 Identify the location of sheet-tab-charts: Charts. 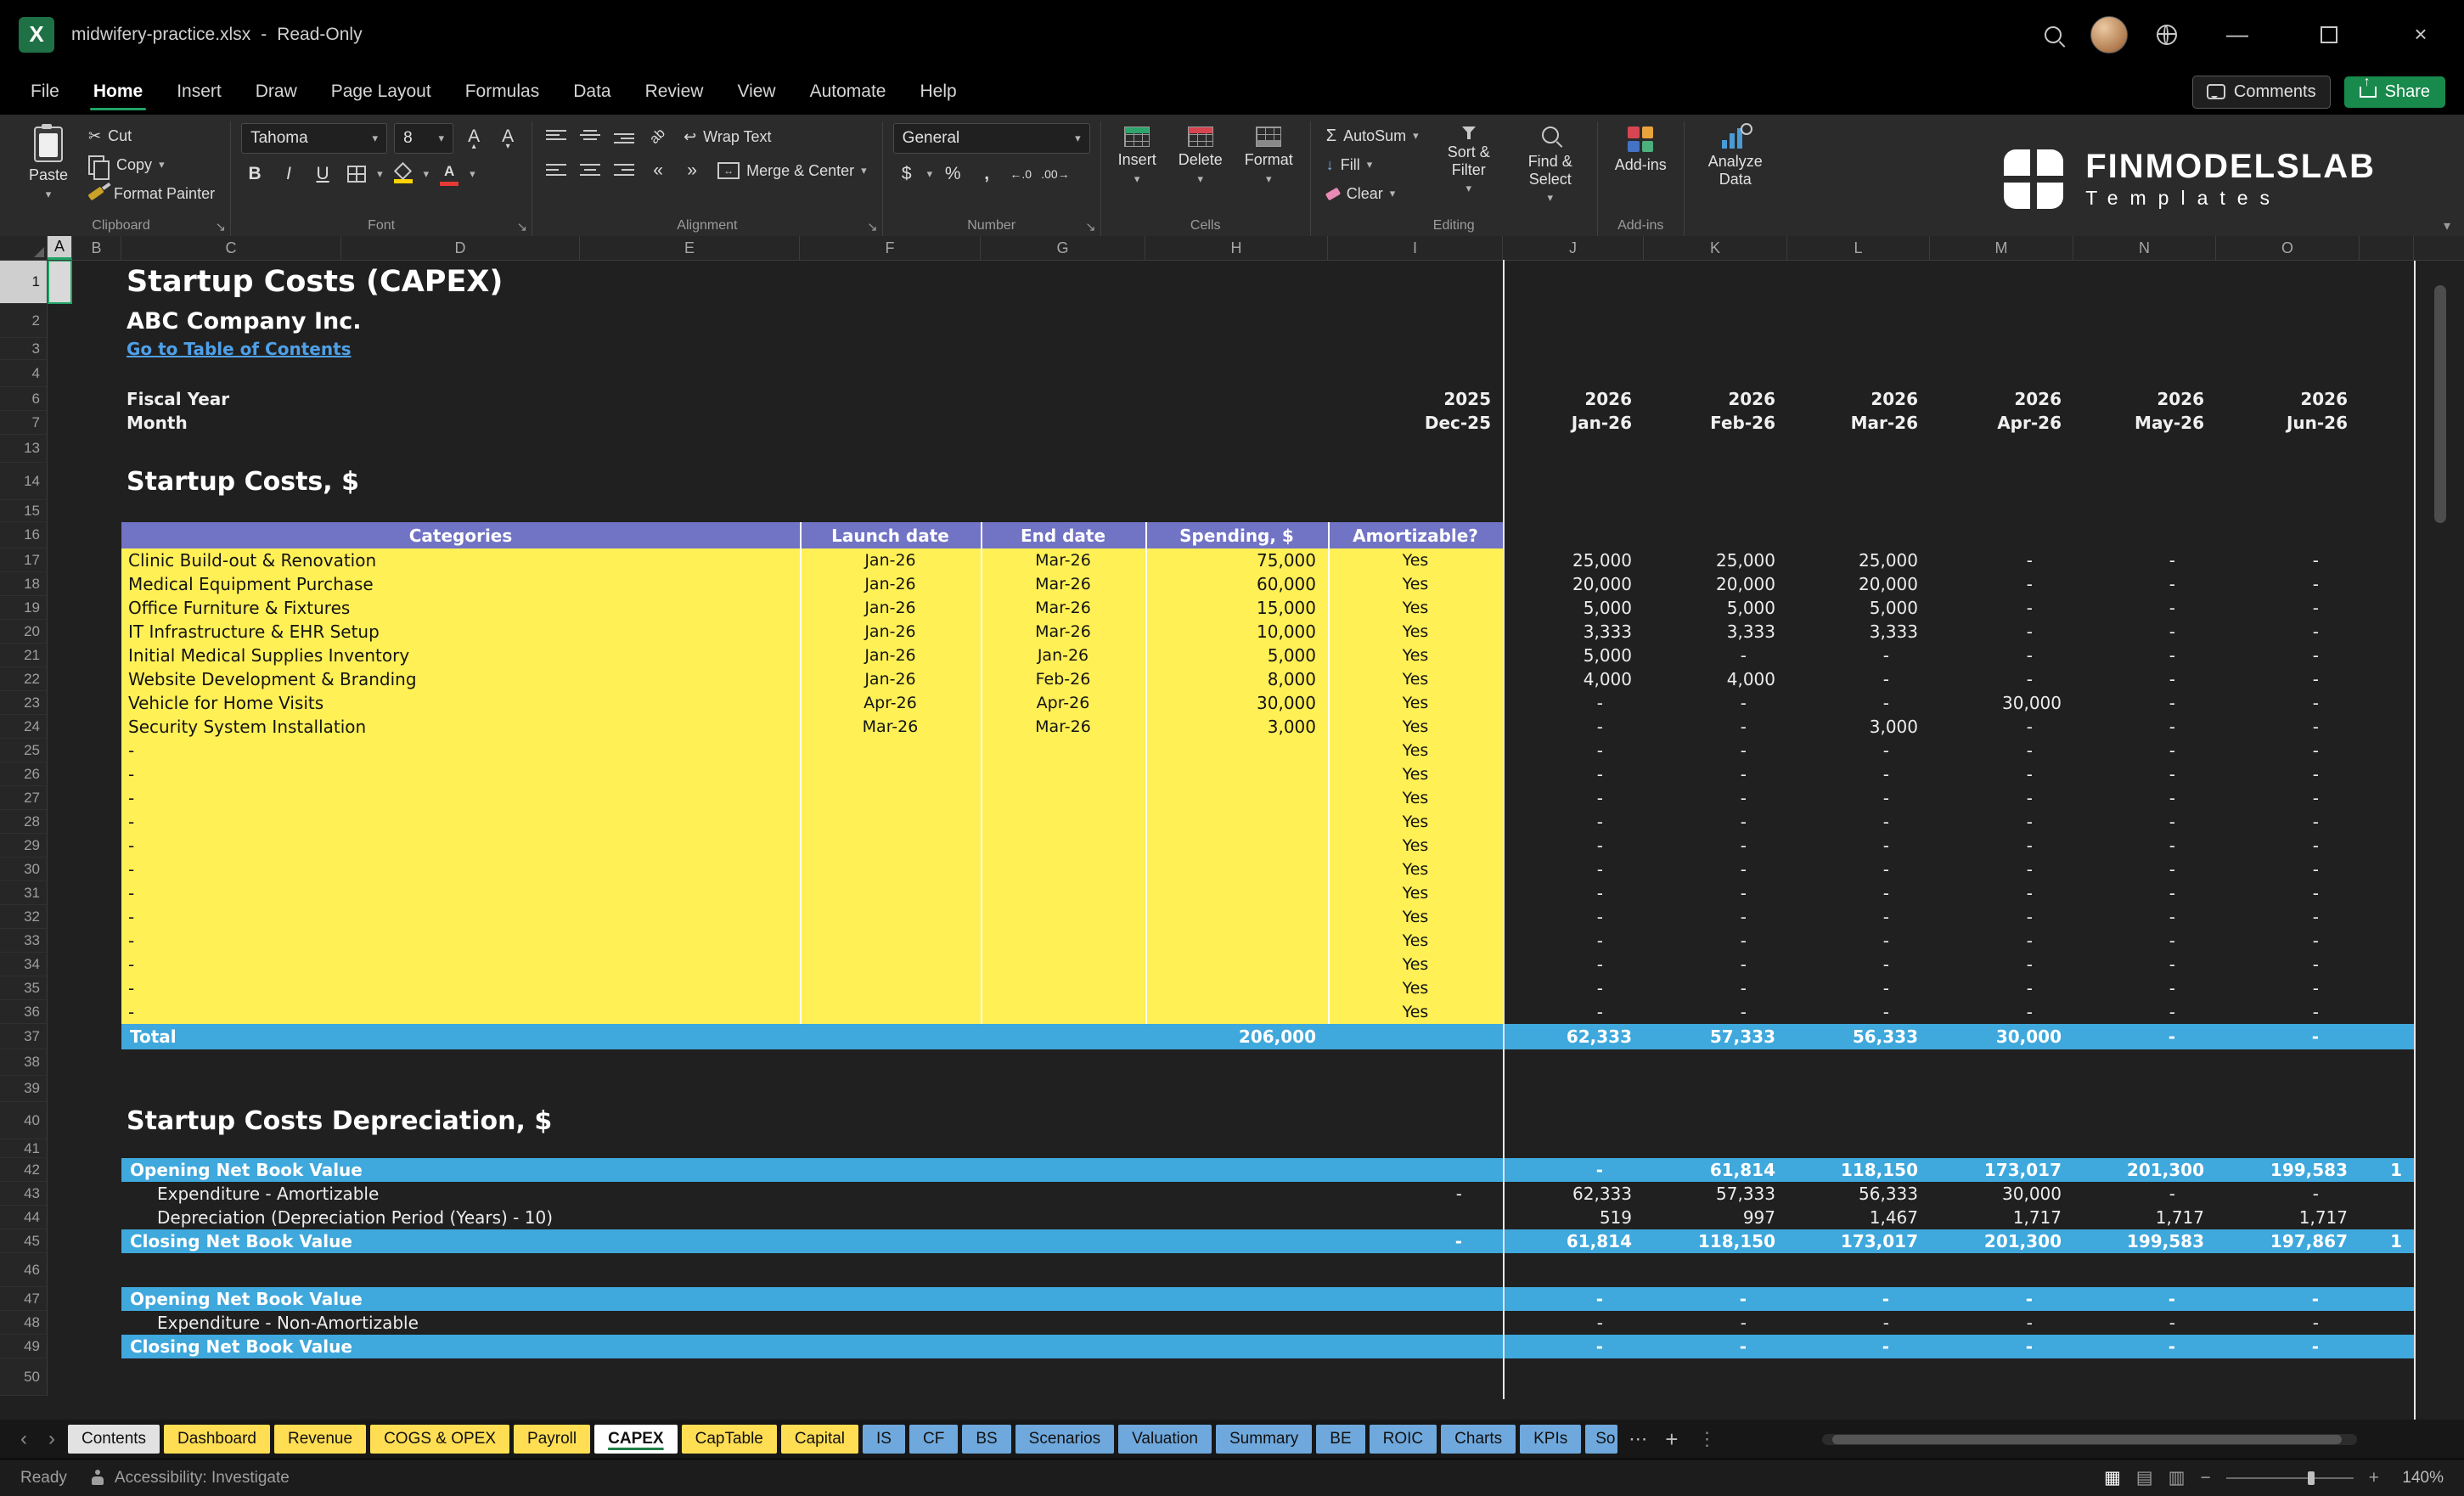
(1478, 1439).